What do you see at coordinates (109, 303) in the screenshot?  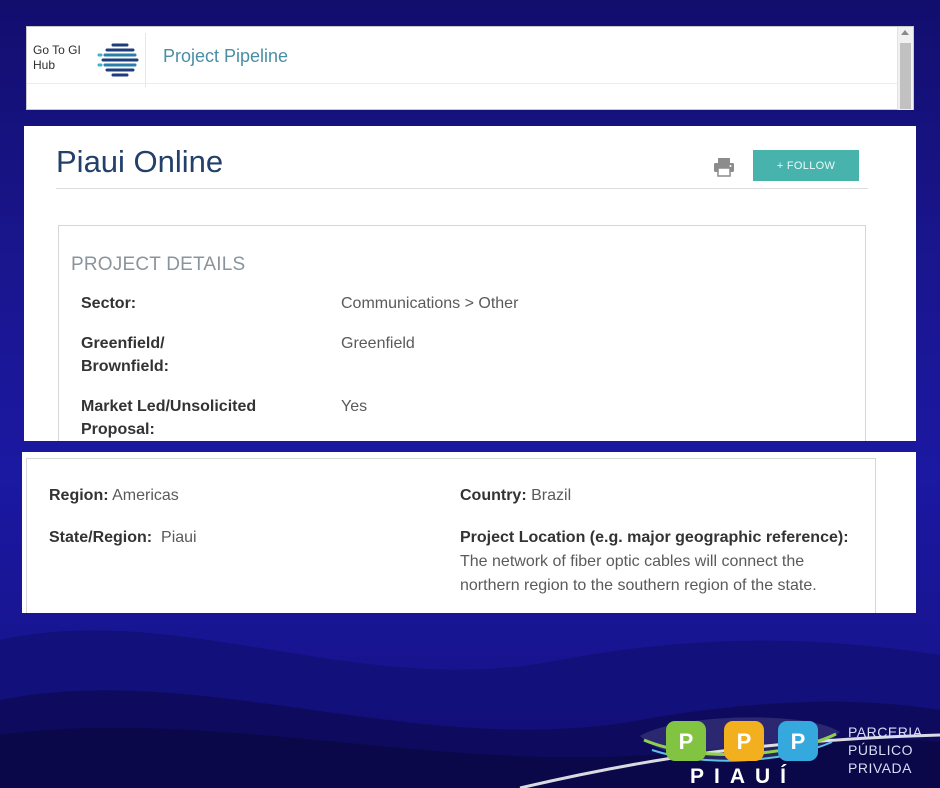 I see `sector-label: Sector:` at bounding box center [109, 303].